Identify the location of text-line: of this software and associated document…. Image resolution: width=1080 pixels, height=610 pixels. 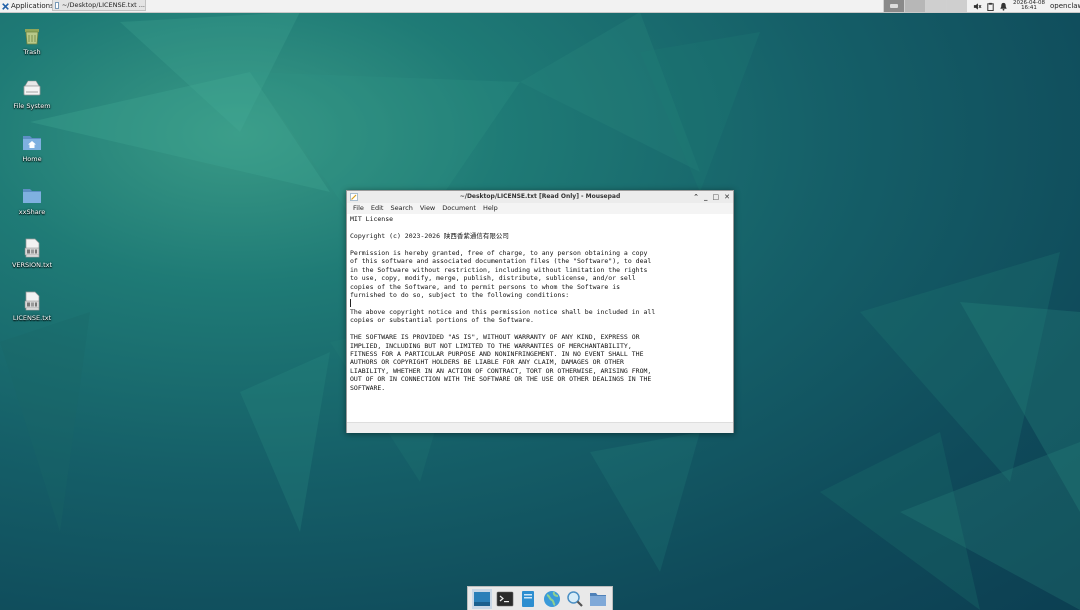
(501, 261).